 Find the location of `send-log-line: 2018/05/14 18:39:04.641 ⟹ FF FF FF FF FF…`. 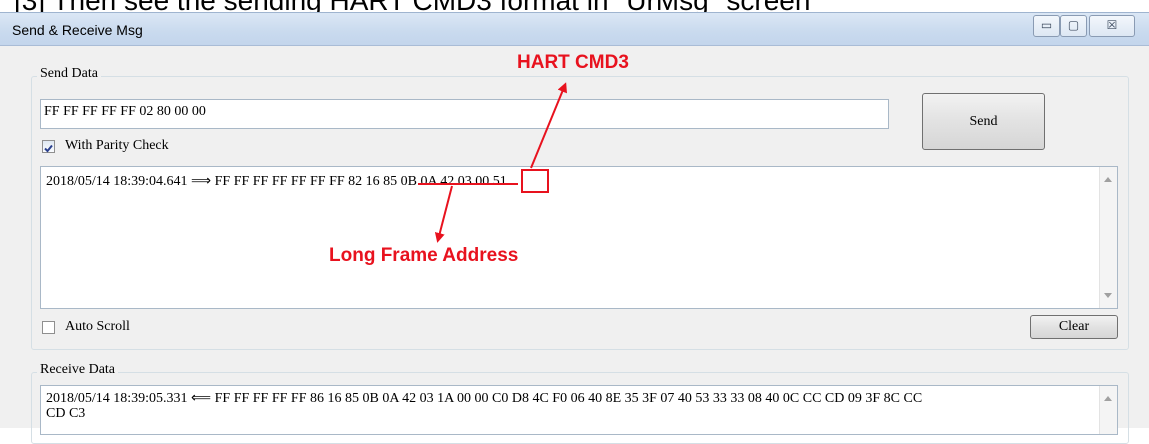

send-log-line: 2018/05/14 18:39:04.641 ⟹ FF FF FF FF FF… is located at coordinates (276, 181).